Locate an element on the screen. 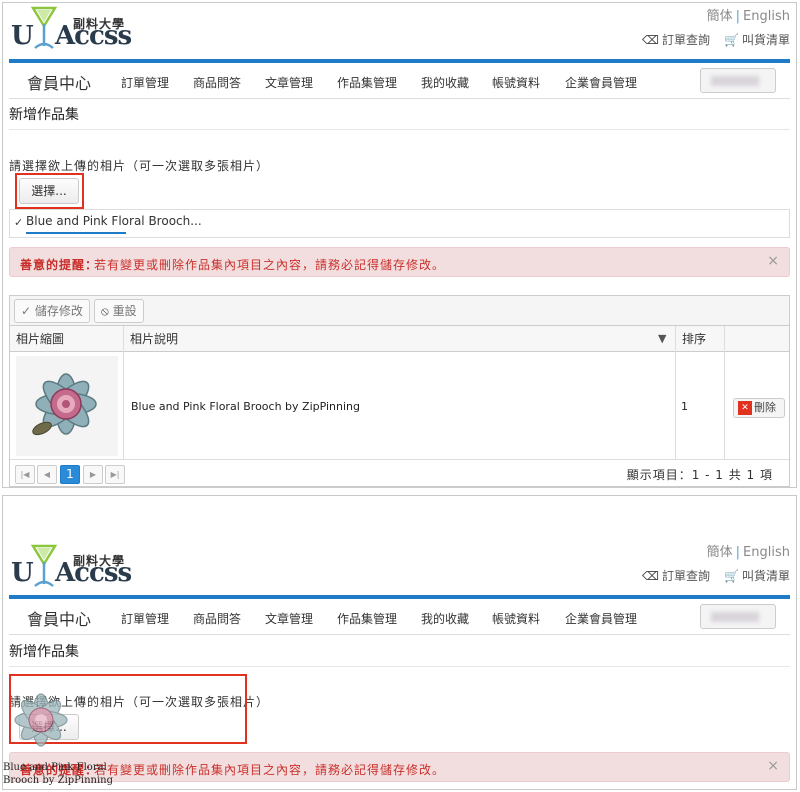 The width and height of the screenshot is (800, 792). dragged-description-line2: Brooch by ZipPinning is located at coordinates (58, 780).